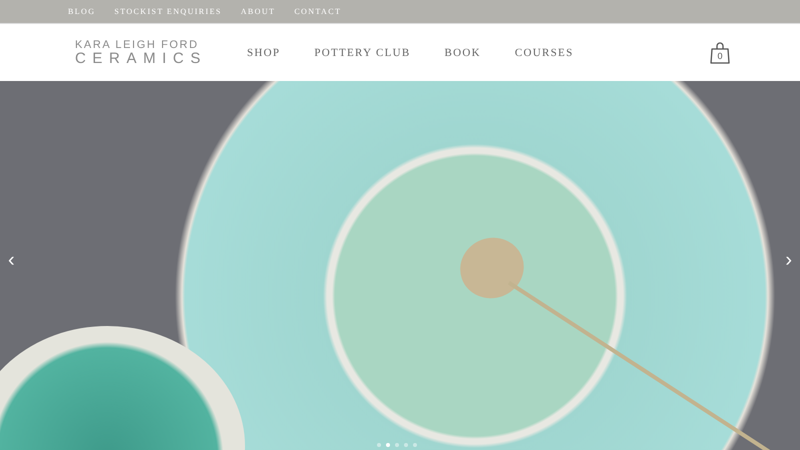 Image resolution: width=800 pixels, height=450 pixels. Describe the element at coordinates (362, 52) in the screenshot. I see `nav-link: POTTERY CLUB` at that location.